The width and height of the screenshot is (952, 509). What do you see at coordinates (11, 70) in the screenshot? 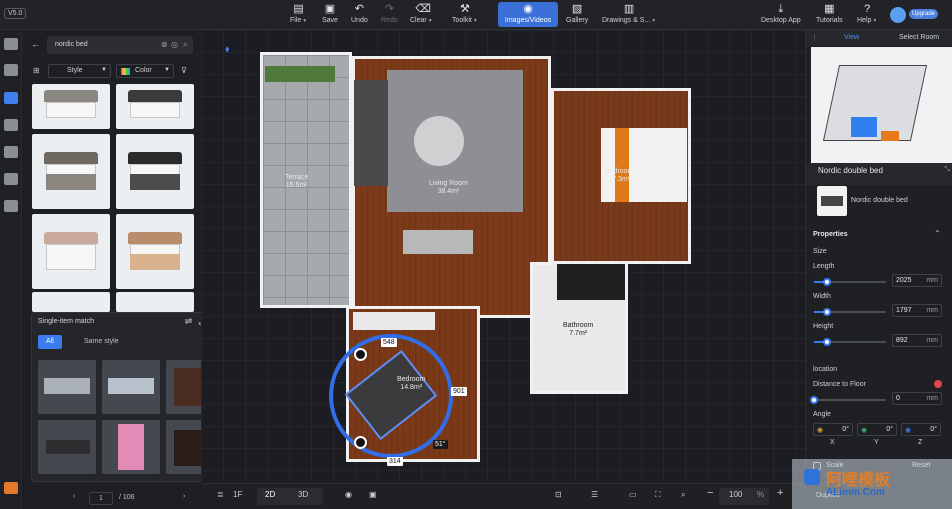
I see `layers-icon` at bounding box center [11, 70].